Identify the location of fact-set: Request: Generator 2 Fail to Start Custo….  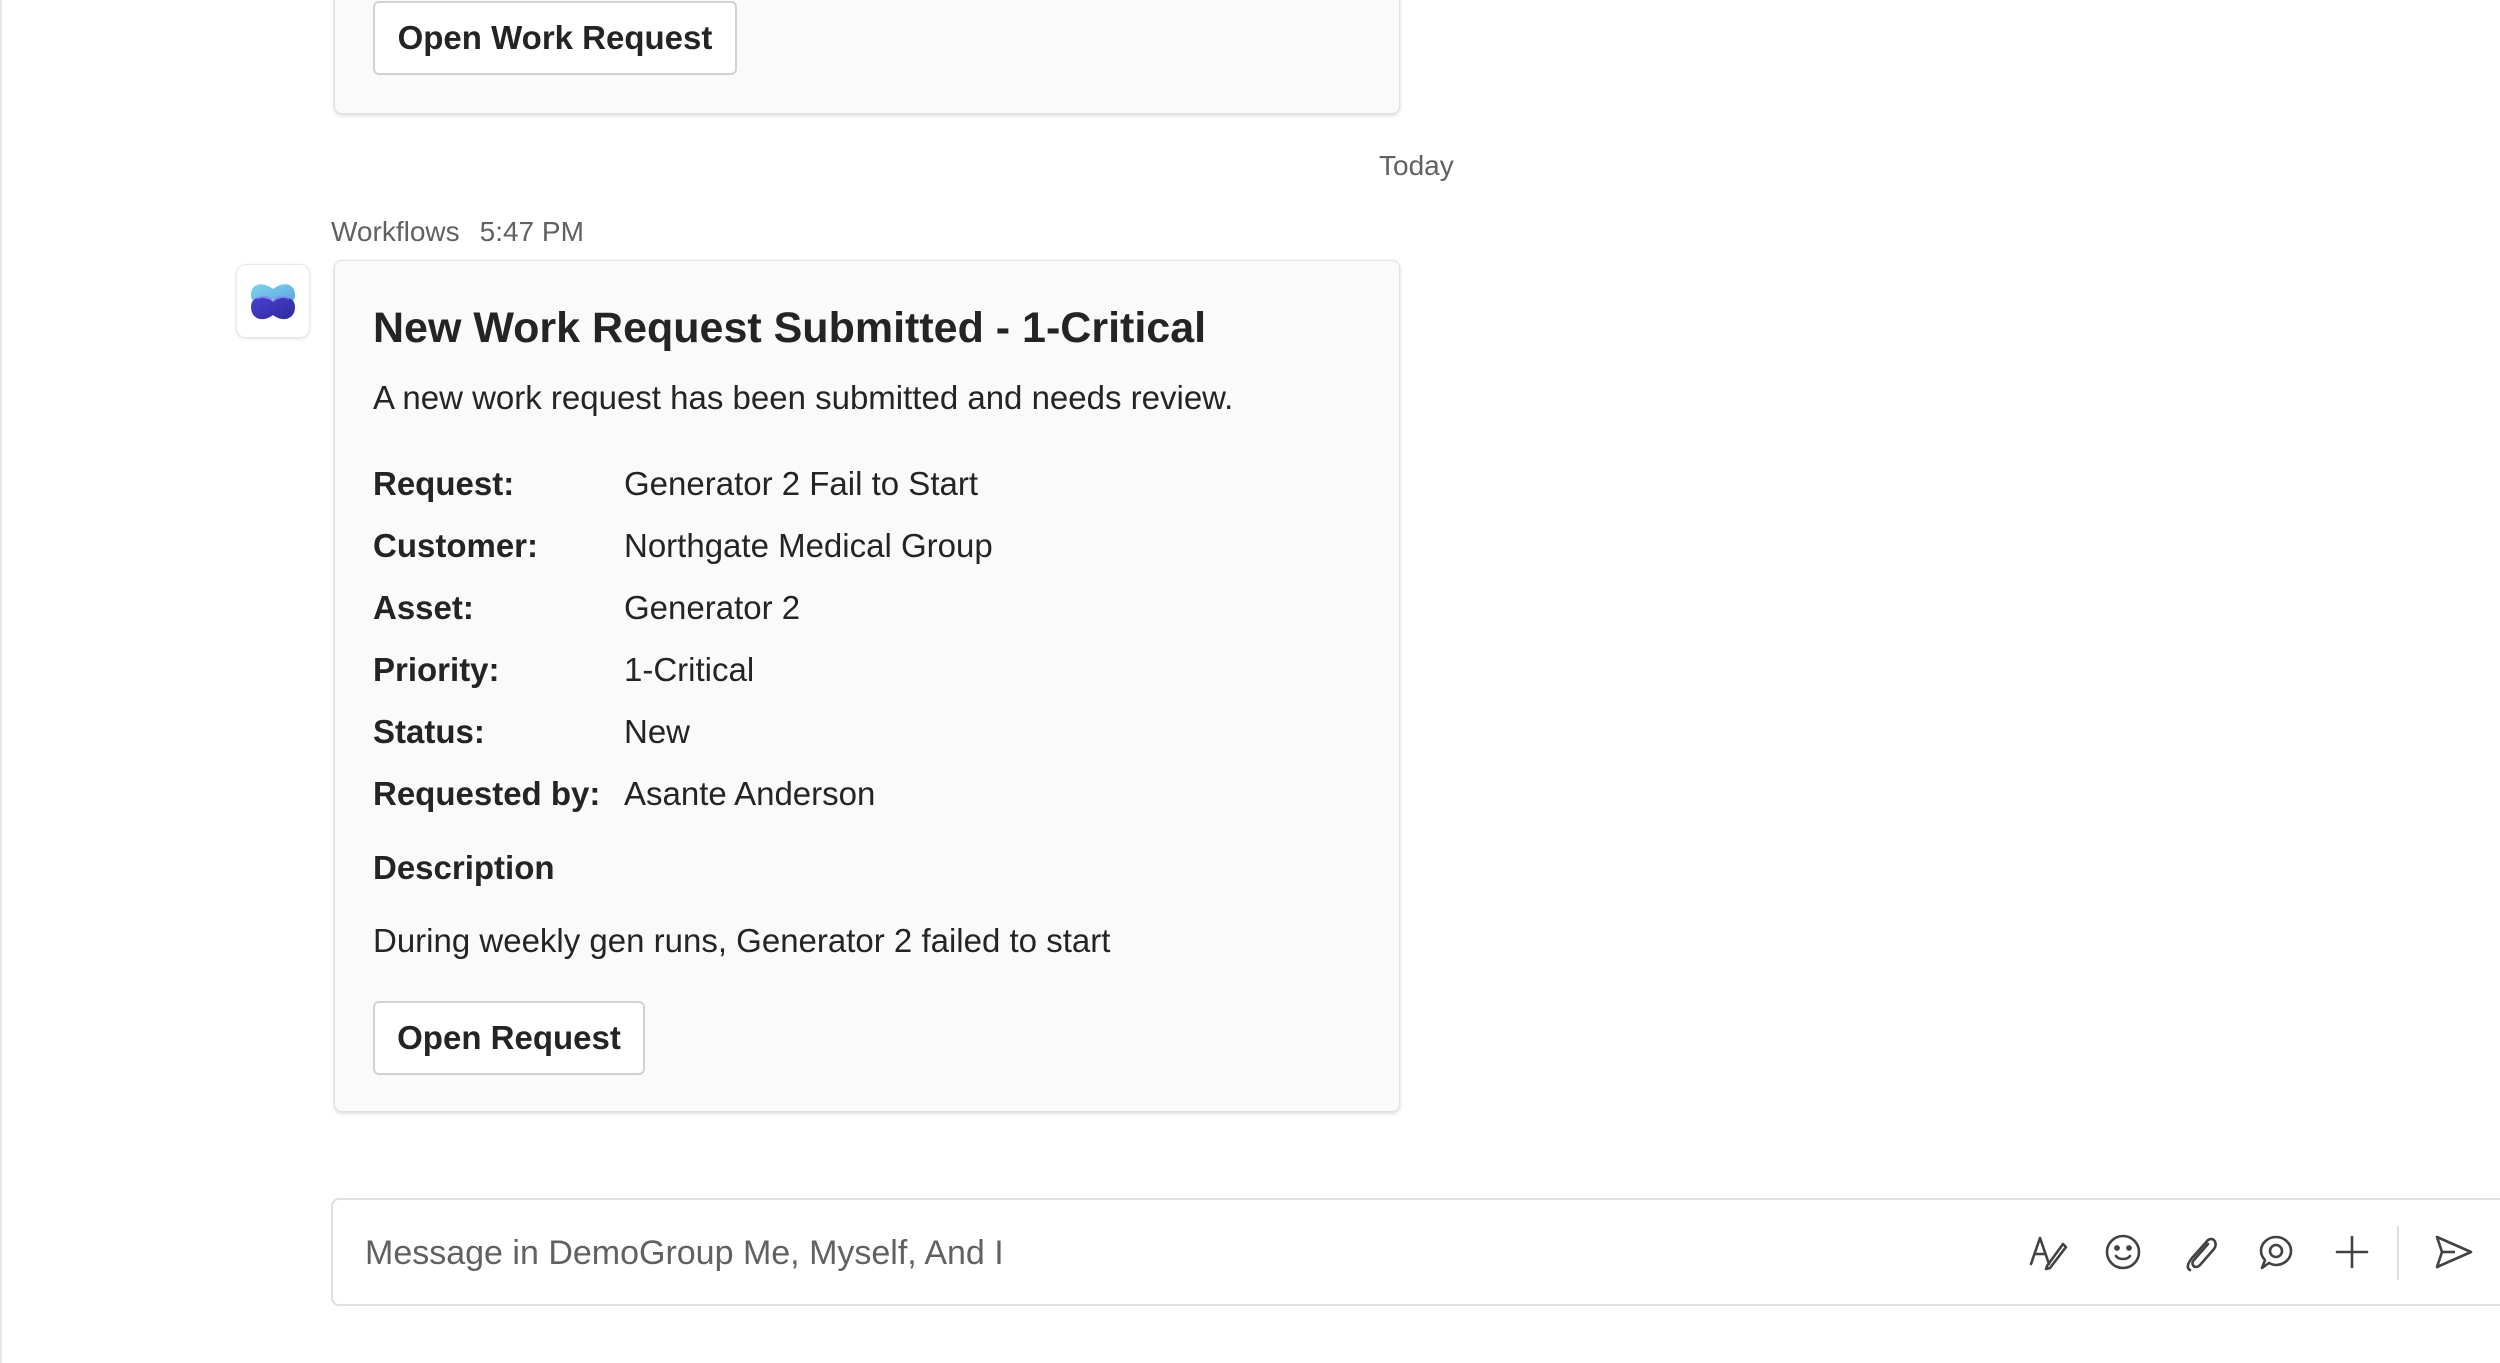
(867, 639).